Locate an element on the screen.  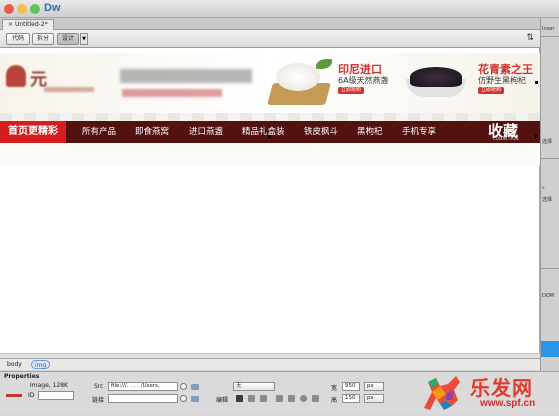
promo2-subtitle: 仿野生黑枸杞 is located at coordinates (502, 80).